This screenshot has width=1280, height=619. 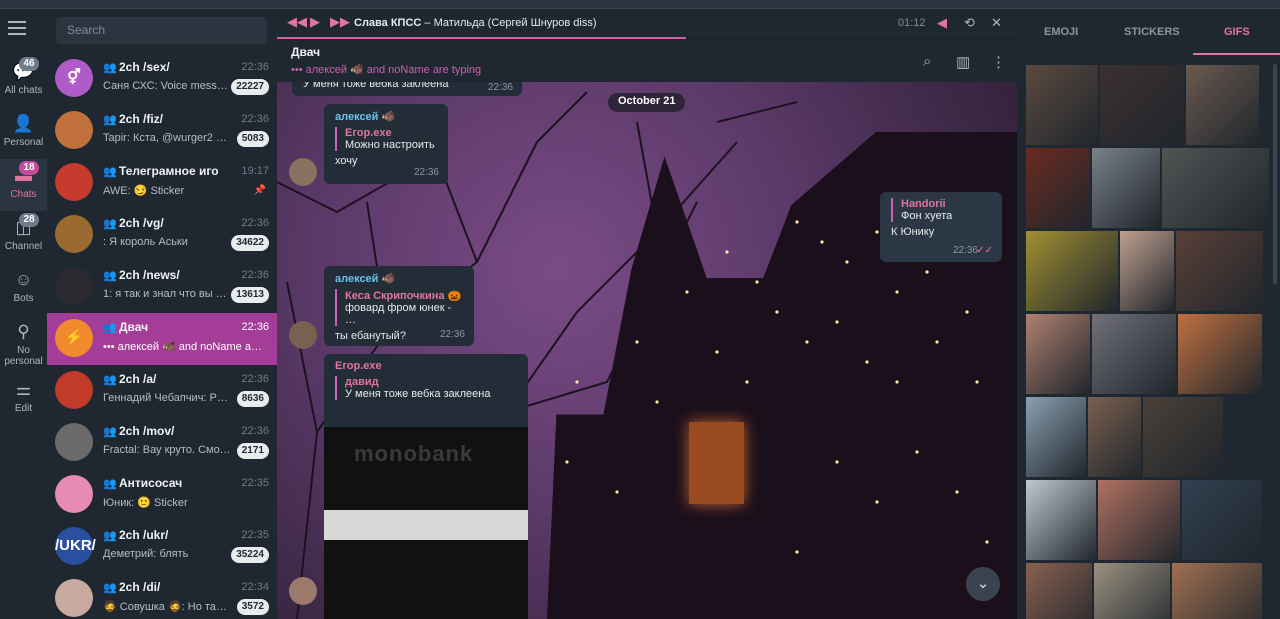 What do you see at coordinates (340, 22) in the screenshot?
I see `next-track-icon: ▶▶` at bounding box center [340, 22].